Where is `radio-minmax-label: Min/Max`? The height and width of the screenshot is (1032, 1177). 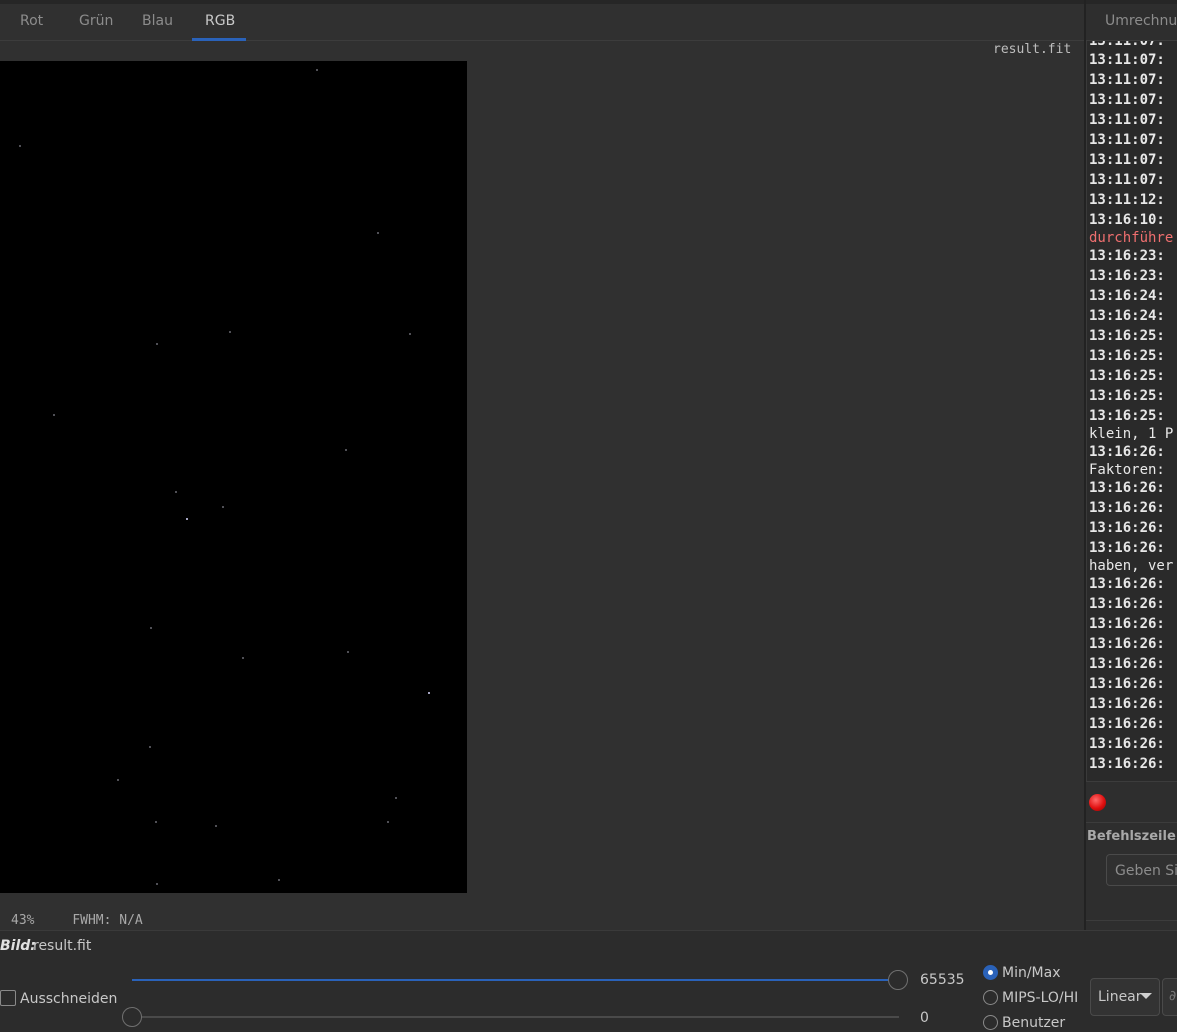
radio-minmax-label: Min/Max is located at coordinates (1031, 973).